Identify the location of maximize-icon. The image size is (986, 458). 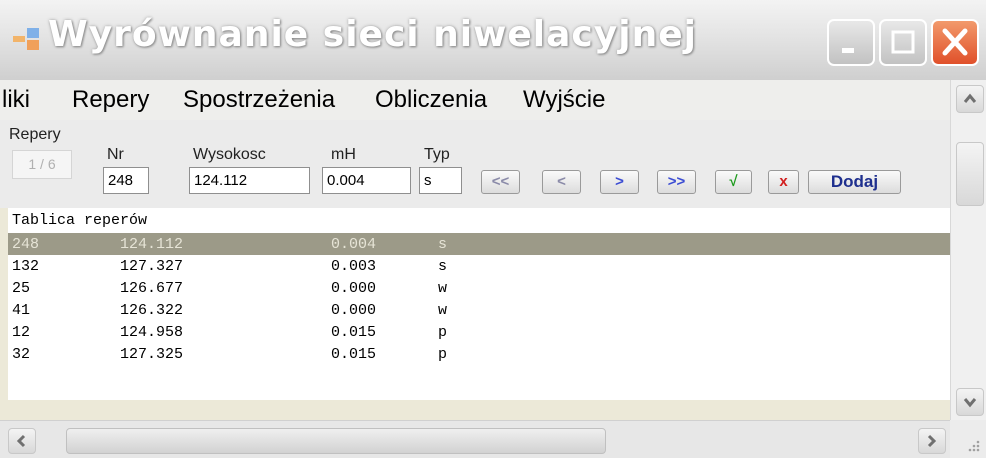
(903, 42).